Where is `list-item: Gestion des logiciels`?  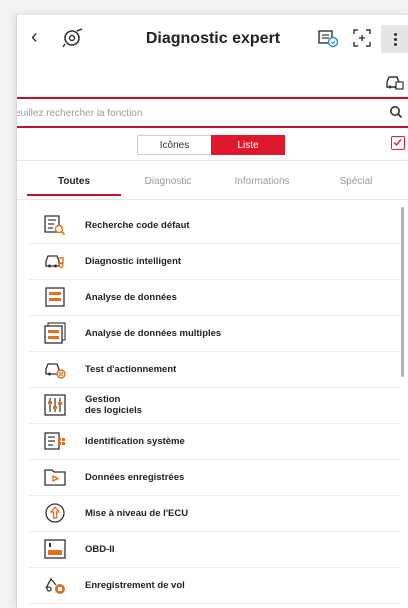
list-item: Gestion des logiciels is located at coordinates (209, 405).